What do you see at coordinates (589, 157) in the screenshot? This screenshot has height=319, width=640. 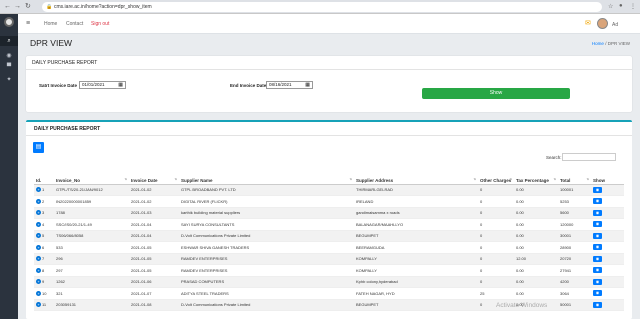 I see `search-input` at bounding box center [589, 157].